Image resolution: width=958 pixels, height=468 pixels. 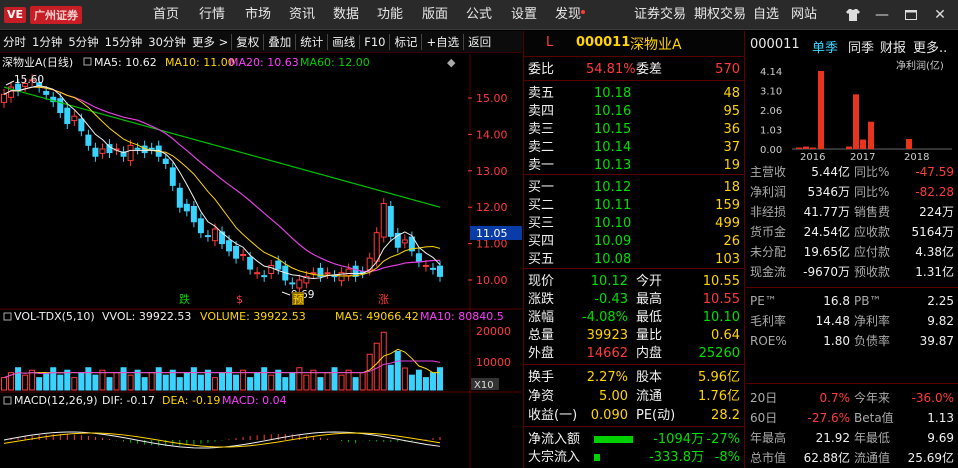 What do you see at coordinates (934, 192) in the screenshot?
I see `fin-value-2: -82.28` at bounding box center [934, 192].